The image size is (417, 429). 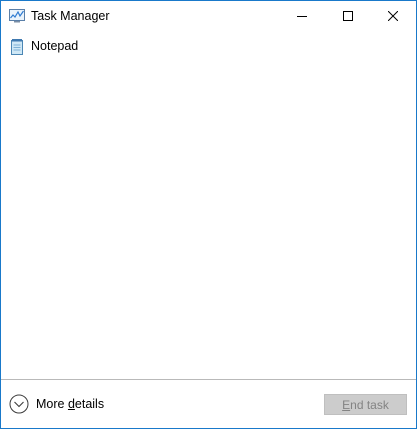 What do you see at coordinates (52, 404) in the screenshot?
I see `more-details-prefix: More` at bounding box center [52, 404].